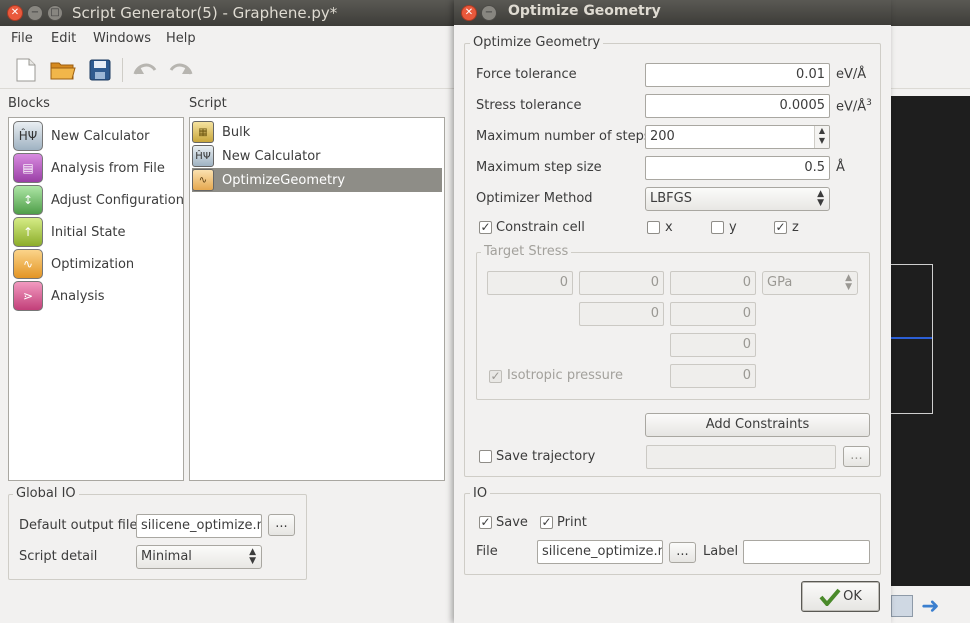  What do you see at coordinates (717, 227) in the screenshot?
I see `constrain-y-checkbox` at bounding box center [717, 227].